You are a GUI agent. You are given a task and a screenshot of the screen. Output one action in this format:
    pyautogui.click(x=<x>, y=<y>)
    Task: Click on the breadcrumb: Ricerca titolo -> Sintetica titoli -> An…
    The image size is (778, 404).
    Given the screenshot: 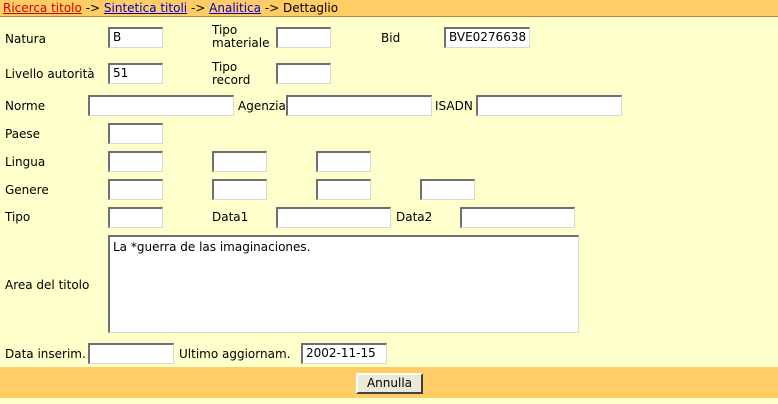 What is the action you would take?
    pyautogui.click(x=389, y=8)
    